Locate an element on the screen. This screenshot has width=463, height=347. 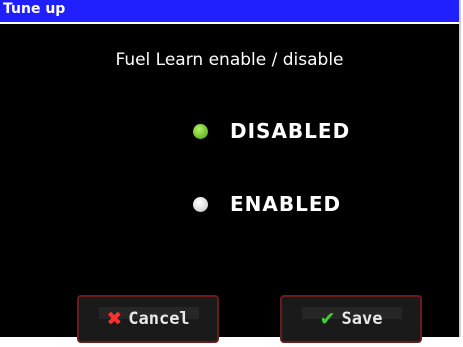
radio-selected-icon is located at coordinates (200, 131).